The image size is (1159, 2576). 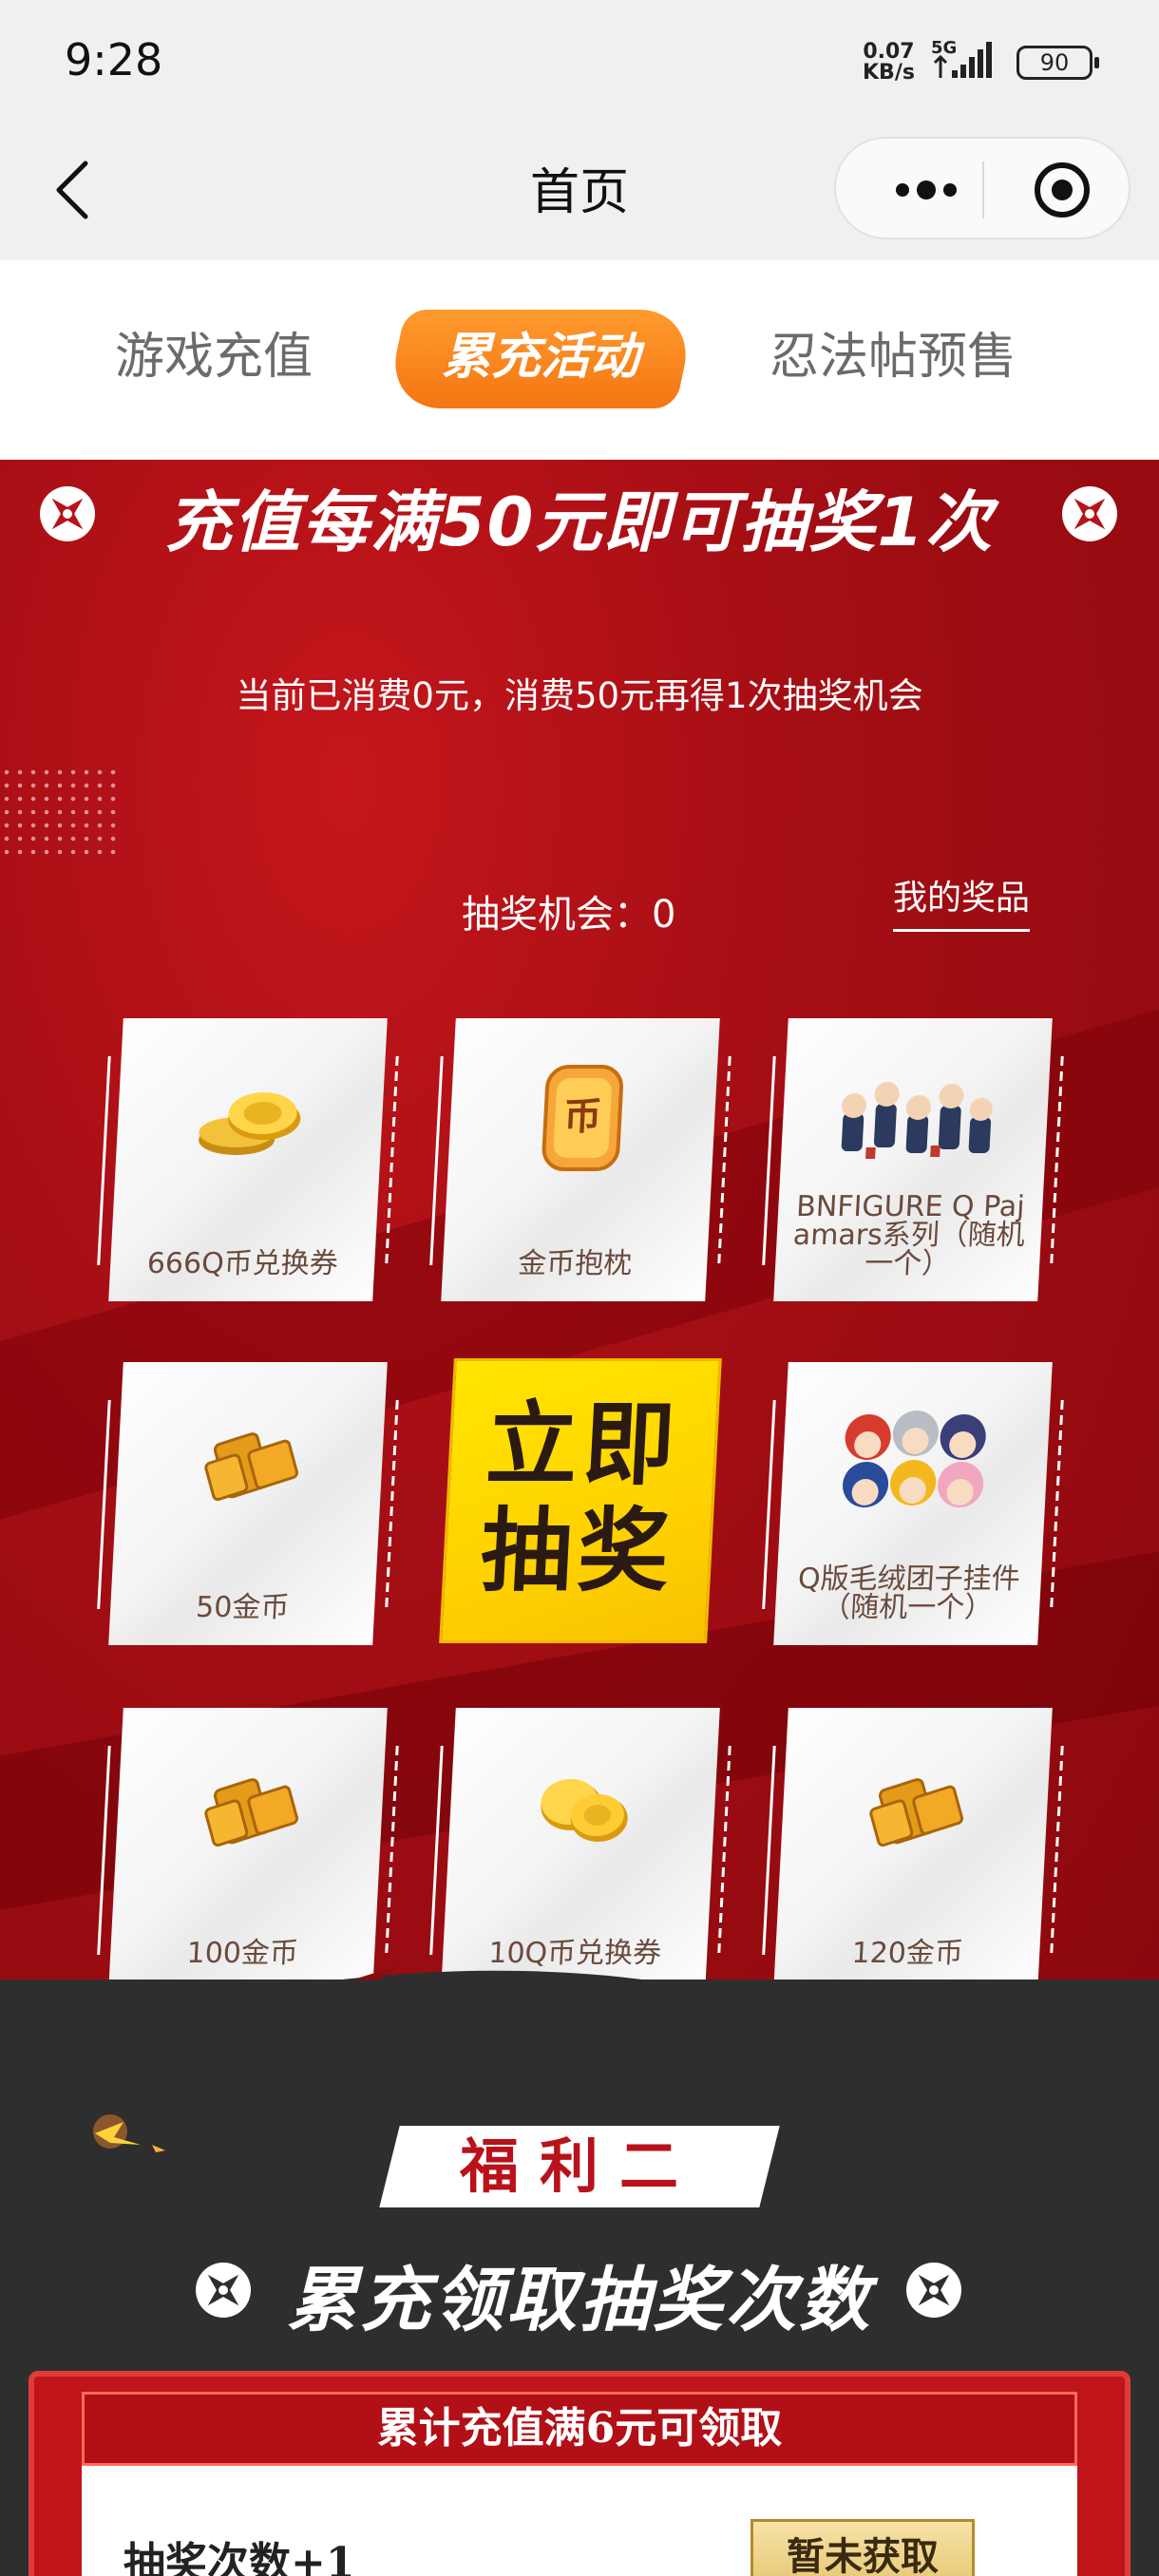 What do you see at coordinates (114, 59) in the screenshot?
I see `status-time: 9:28` at bounding box center [114, 59].